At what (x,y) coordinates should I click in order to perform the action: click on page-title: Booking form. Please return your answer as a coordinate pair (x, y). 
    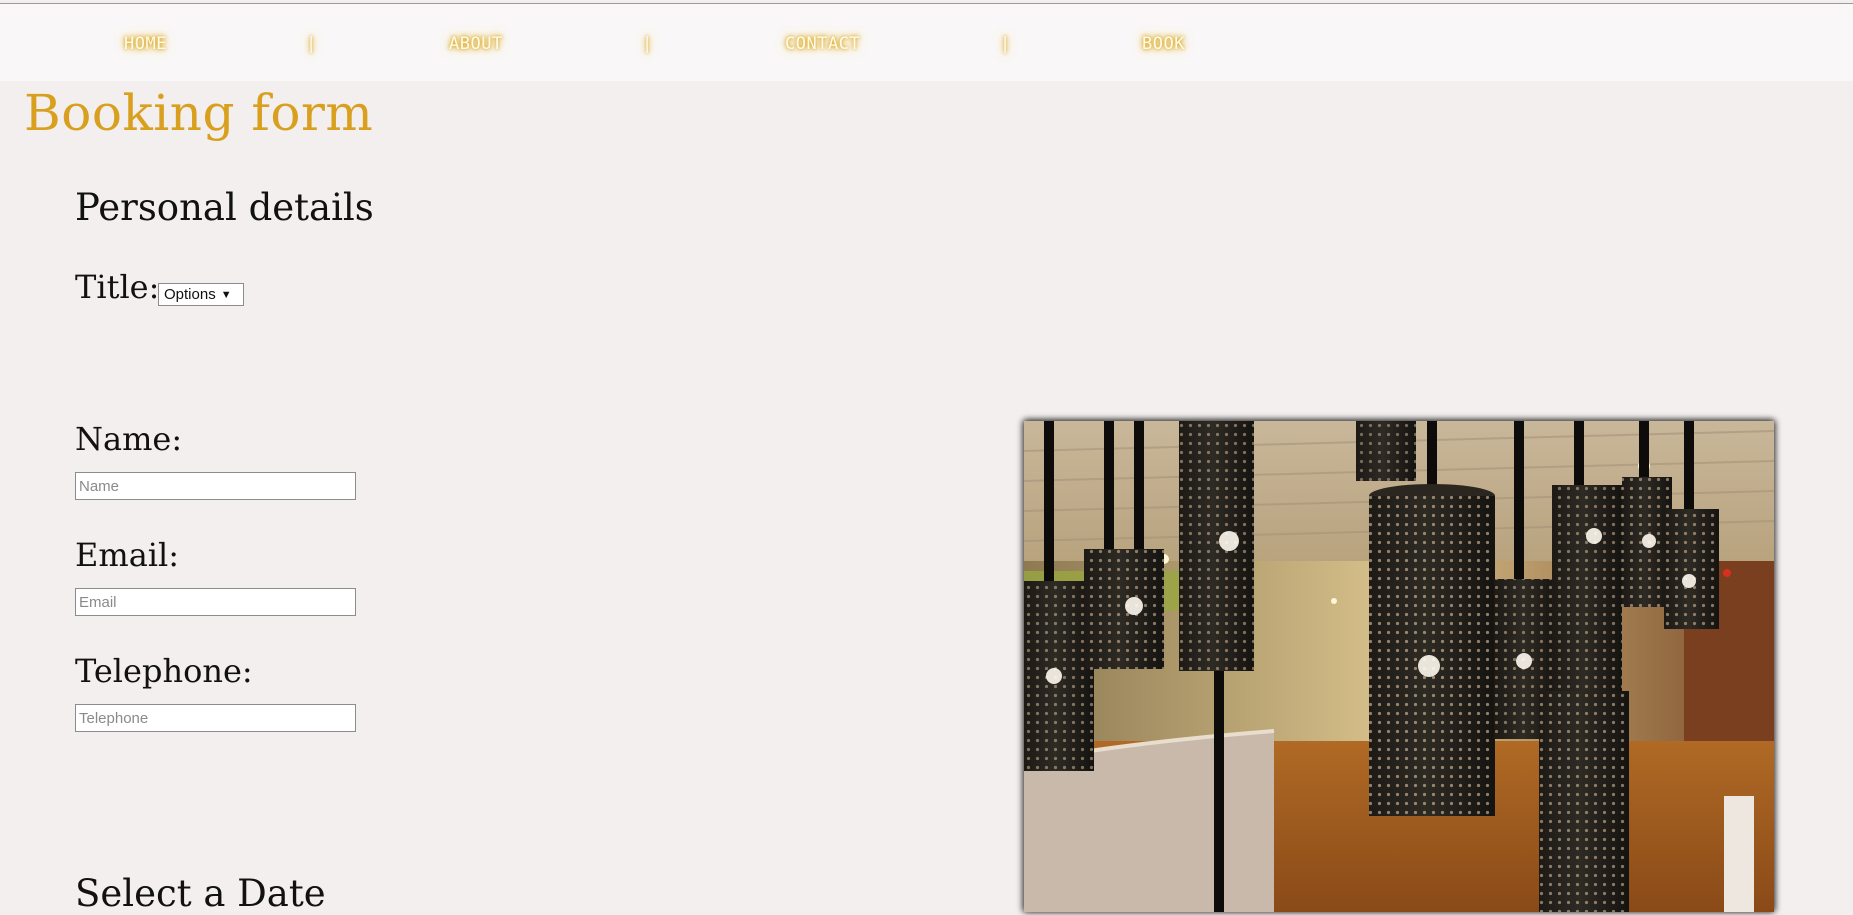
    Looking at the image, I should click on (199, 113).